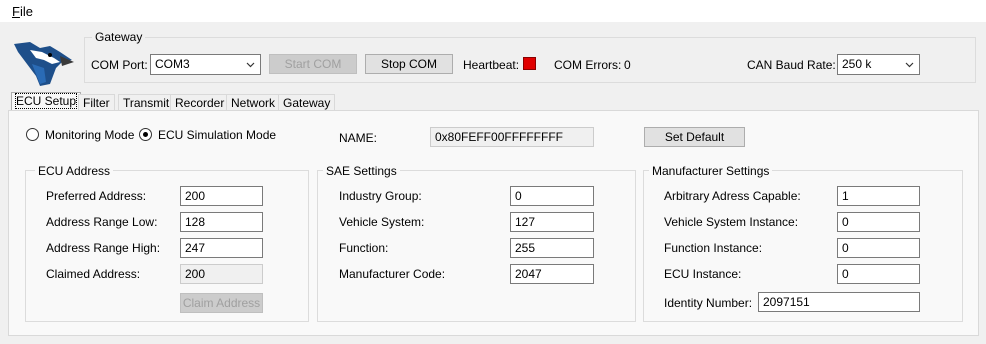  What do you see at coordinates (713, 248) in the screenshot?
I see `function-instance-label: Function Instance:` at bounding box center [713, 248].